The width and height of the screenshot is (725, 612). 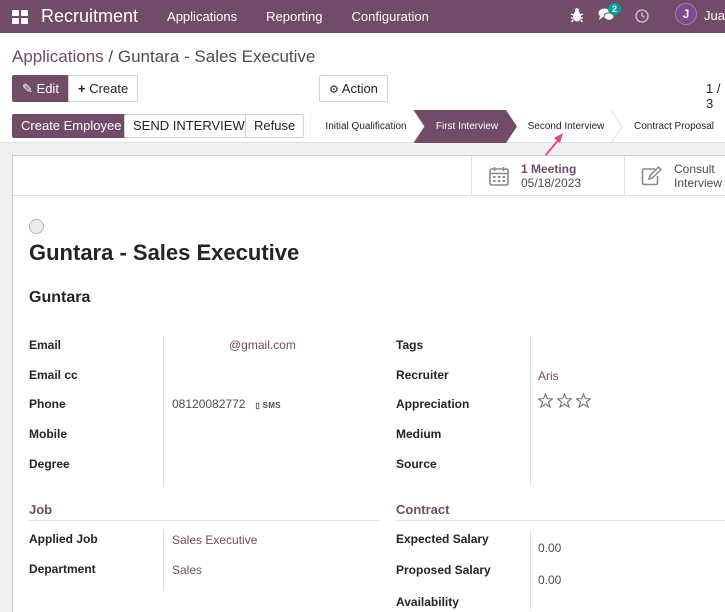 I want to click on plus-icon: +, so click(x=82, y=88).